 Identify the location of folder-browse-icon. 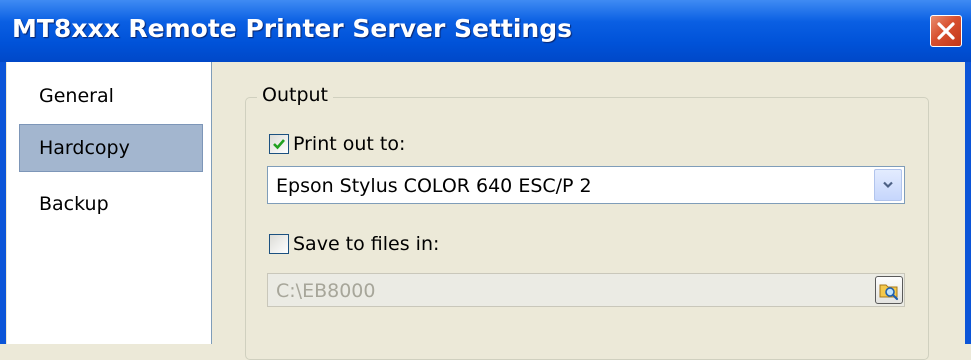
(889, 292).